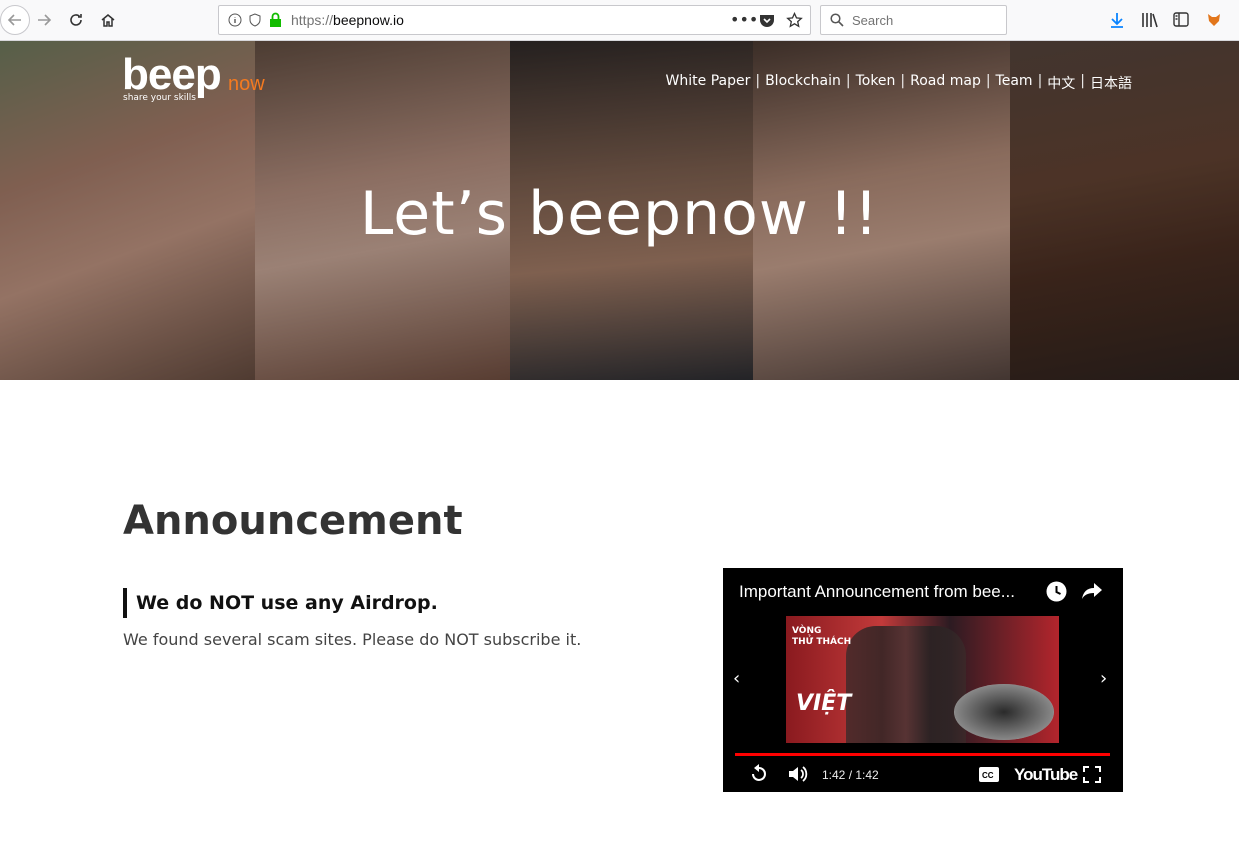  What do you see at coordinates (922, 754) in the screenshot?
I see `video-progress-bar` at bounding box center [922, 754].